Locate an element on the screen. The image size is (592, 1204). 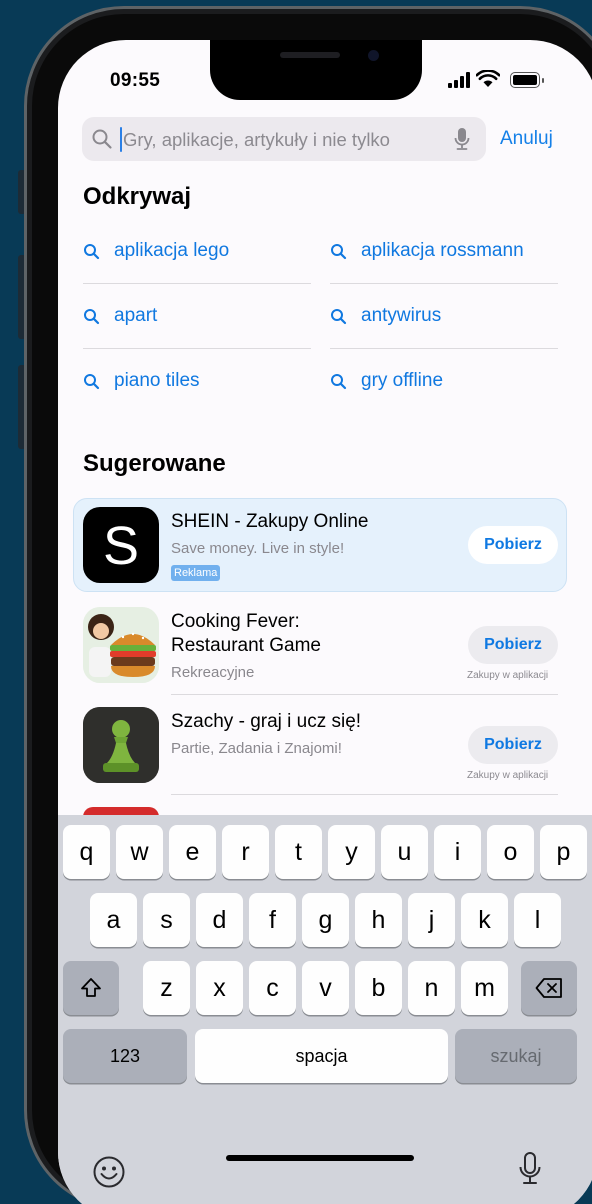
app-subtitle: Partie, Zadania i Znajomi! is located at coordinates (256, 748).